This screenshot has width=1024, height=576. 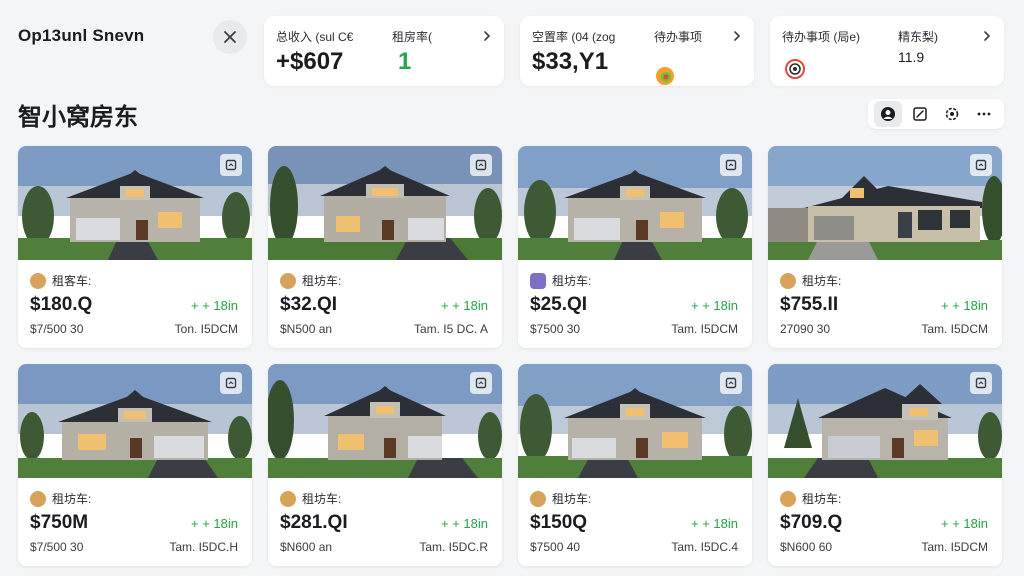 What do you see at coordinates (450, 329) in the screenshot?
I see `property-meta: Tam. I5 DC. A` at bounding box center [450, 329].